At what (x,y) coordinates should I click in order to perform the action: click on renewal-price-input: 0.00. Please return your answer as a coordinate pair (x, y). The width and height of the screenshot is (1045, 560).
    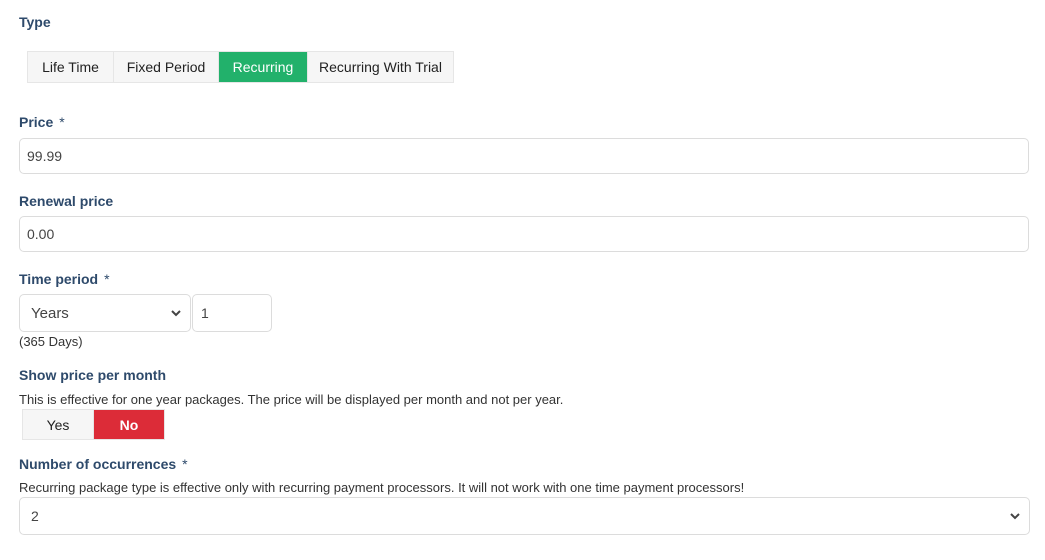
    Looking at the image, I should click on (524, 234).